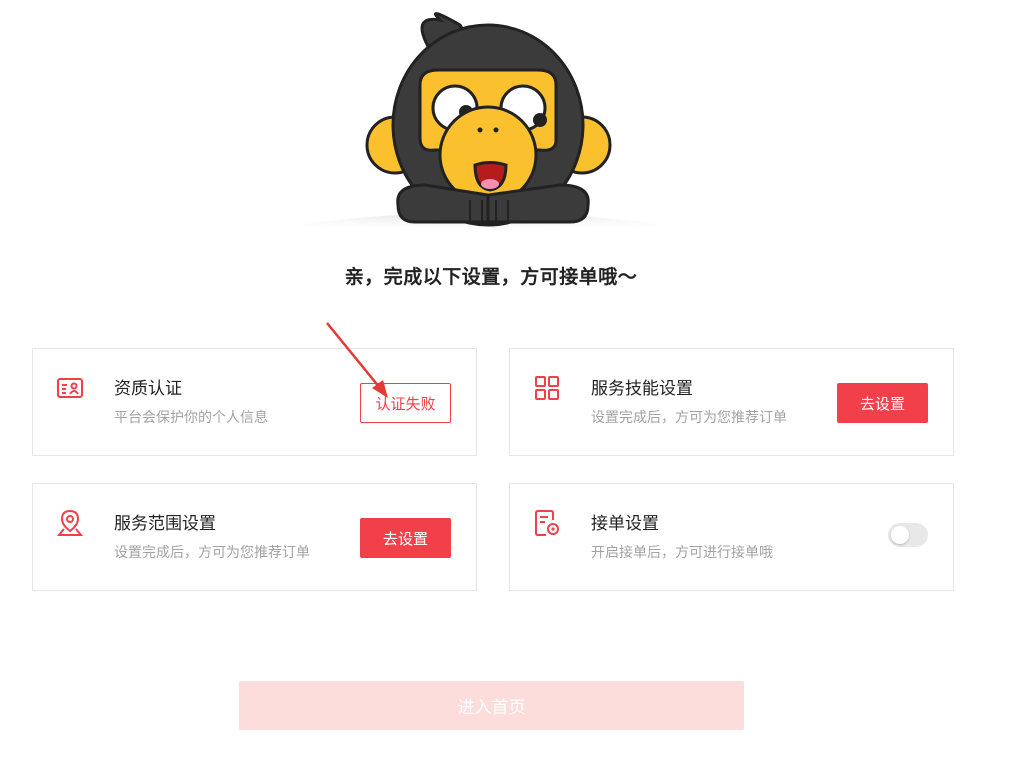 Image resolution: width=1015 pixels, height=759 pixels. Describe the element at coordinates (148, 389) in the screenshot. I see `qualification-title: 资质认证` at that location.